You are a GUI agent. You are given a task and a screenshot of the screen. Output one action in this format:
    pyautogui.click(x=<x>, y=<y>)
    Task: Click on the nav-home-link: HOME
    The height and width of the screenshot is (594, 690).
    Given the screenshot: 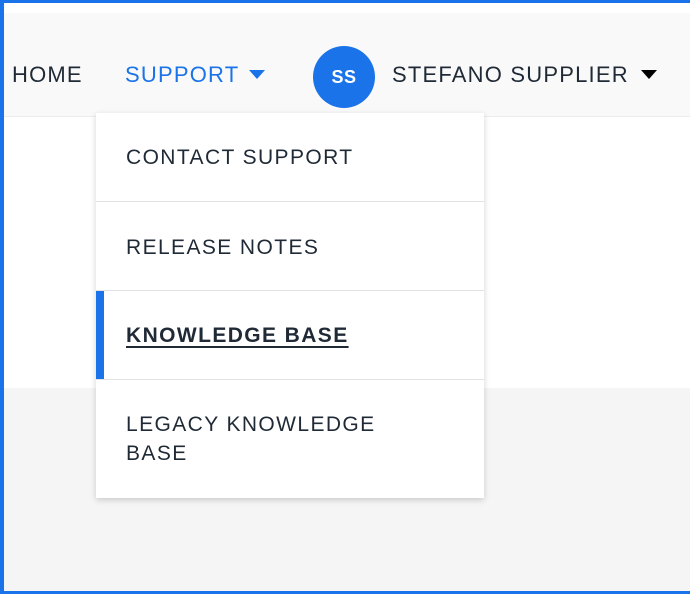 What is the action you would take?
    pyautogui.click(x=47, y=75)
    